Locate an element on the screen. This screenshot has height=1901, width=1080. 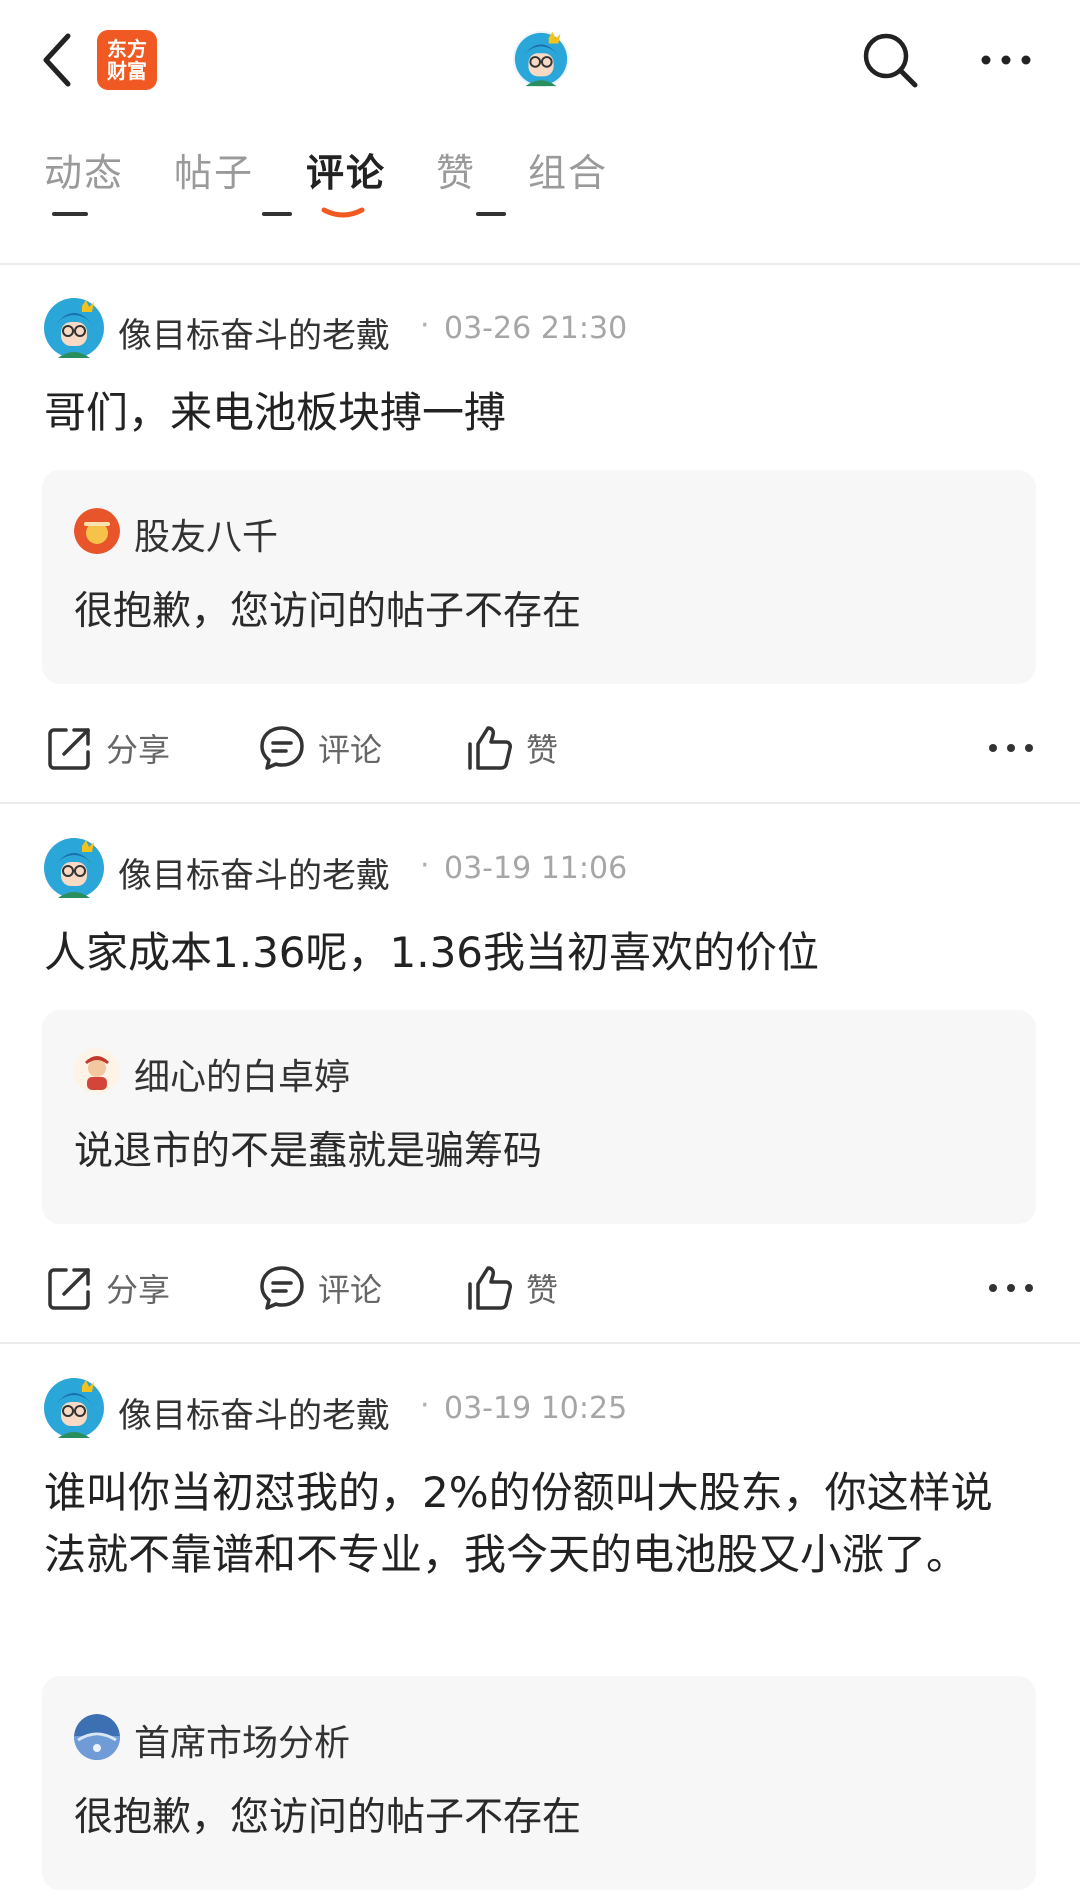
user-avatar is located at coordinates (541, 59).